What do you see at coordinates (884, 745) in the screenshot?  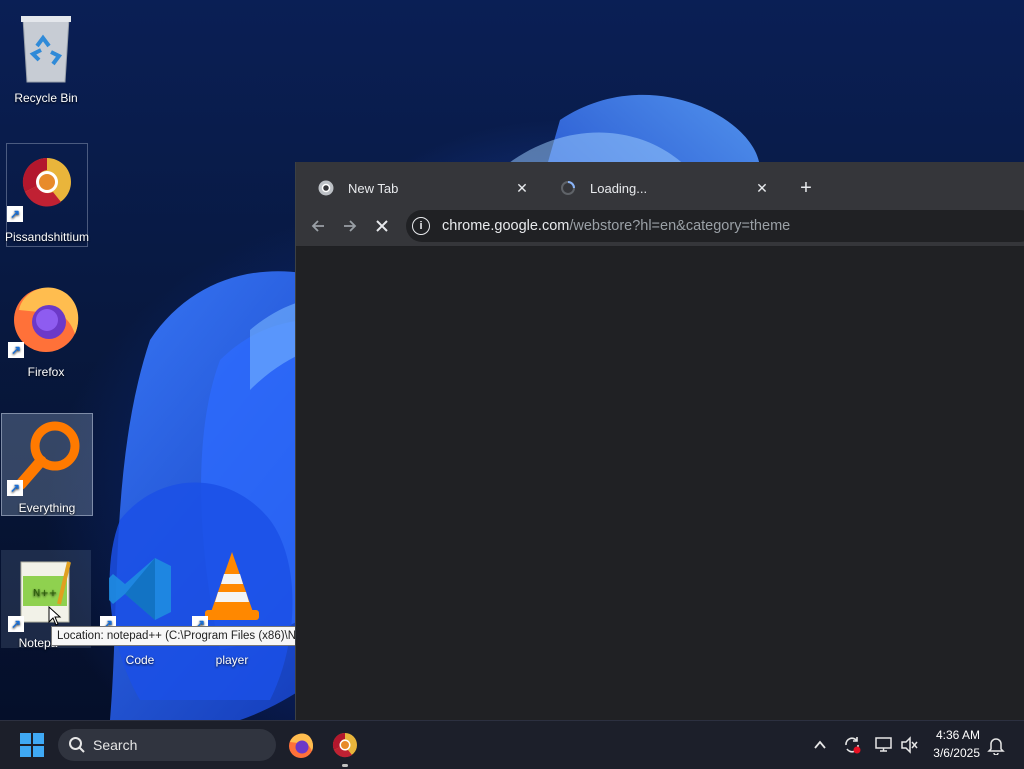 I see `network-icon` at bounding box center [884, 745].